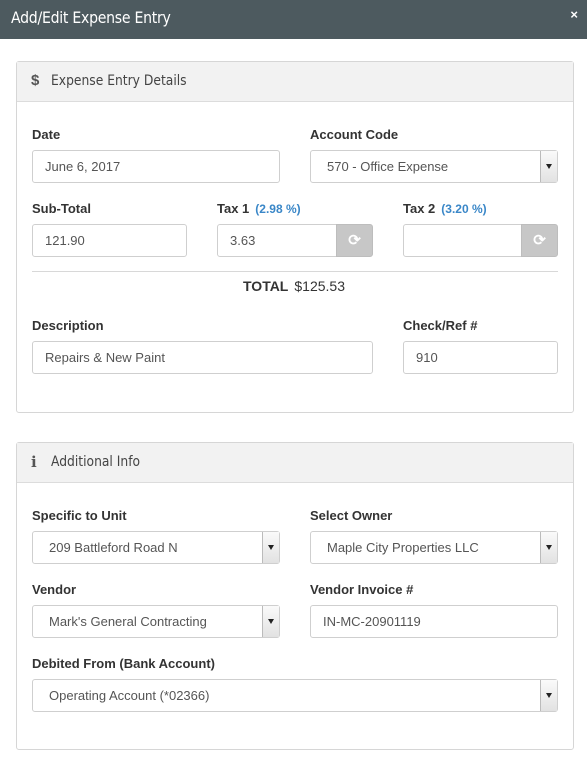 The height and width of the screenshot is (759, 587). I want to click on tax2-label-text: Tax 2, so click(419, 208).